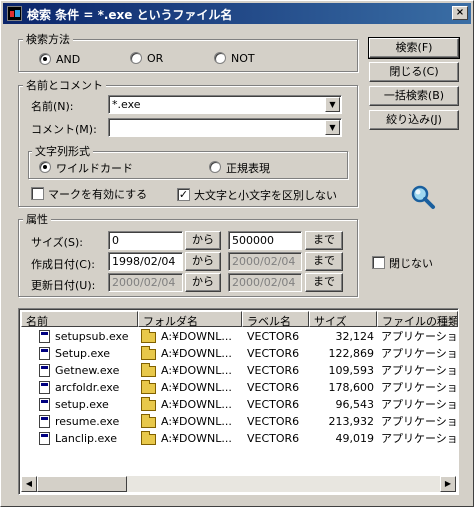 This screenshot has width=474, height=507. I want to click on window-title: 検索 条件 = *.exe というファイル名, so click(130, 15).